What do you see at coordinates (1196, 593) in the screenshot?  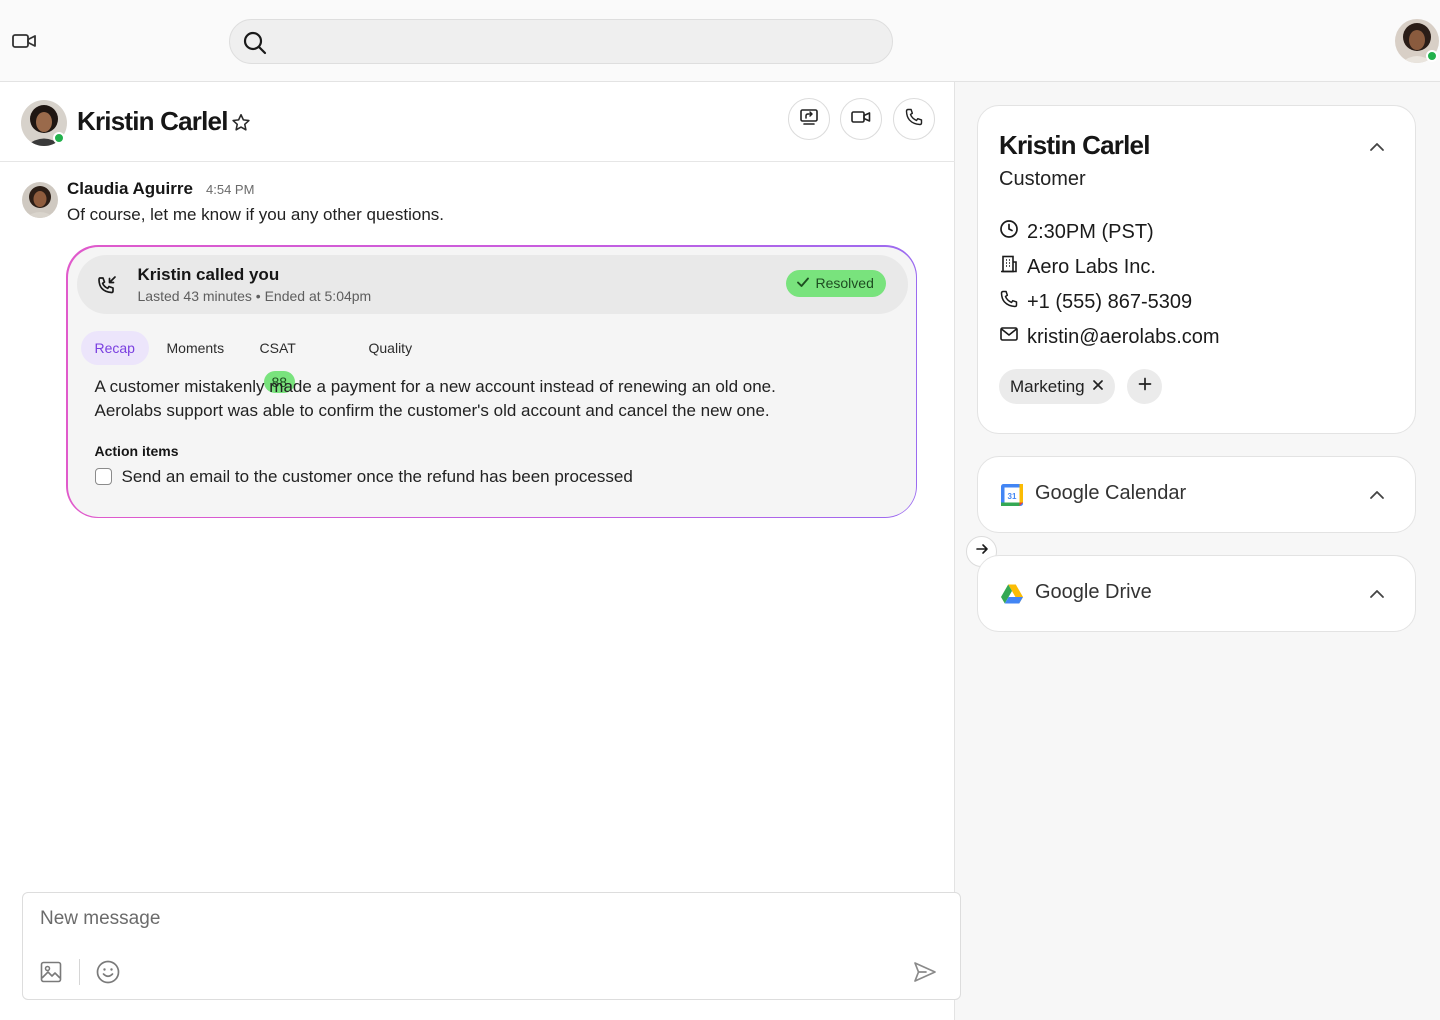 I see `google-drive-card: Google Drive` at bounding box center [1196, 593].